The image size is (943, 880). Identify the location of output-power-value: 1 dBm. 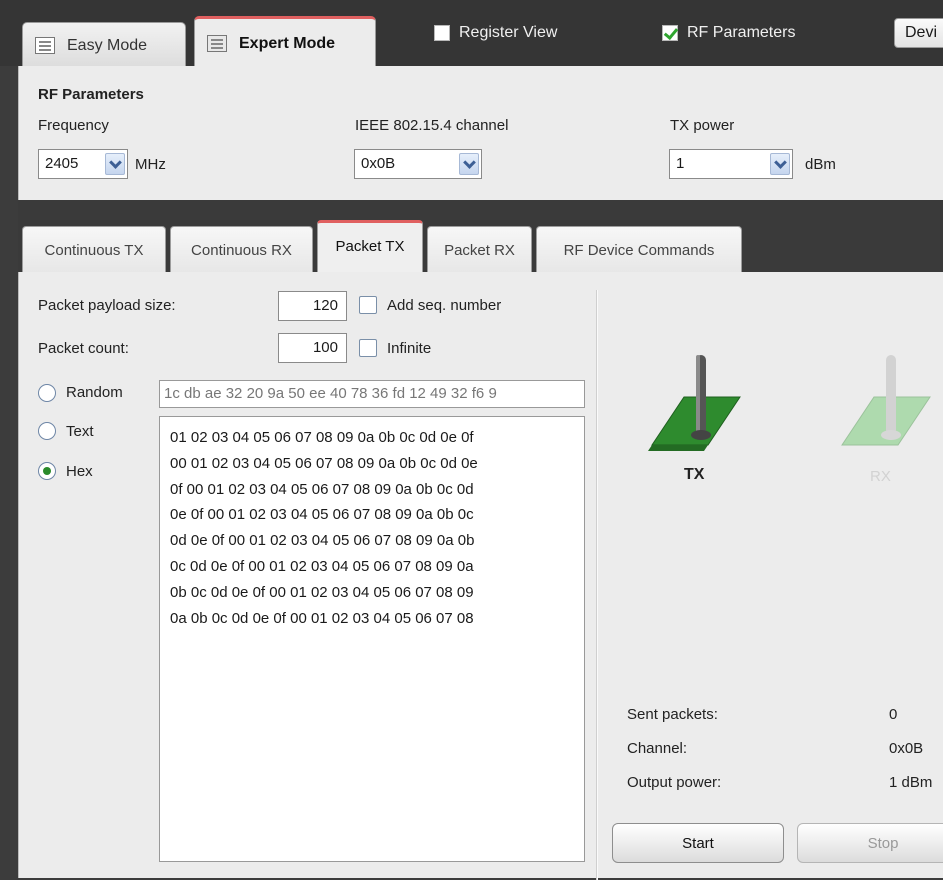
(911, 782).